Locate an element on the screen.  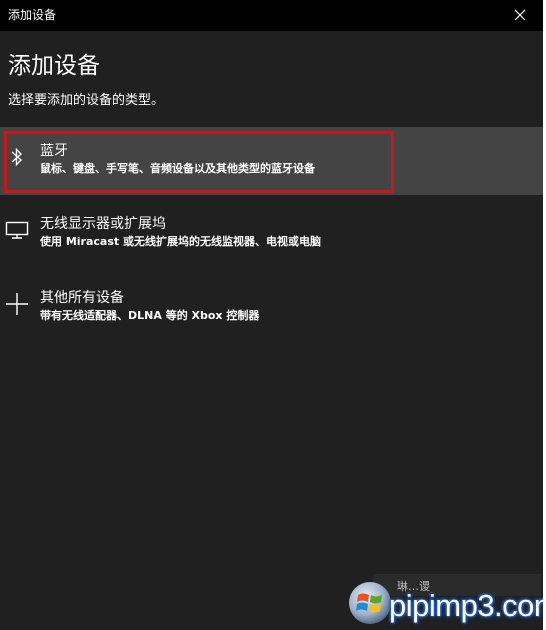
bluetooth-icon is located at coordinates (17, 157).